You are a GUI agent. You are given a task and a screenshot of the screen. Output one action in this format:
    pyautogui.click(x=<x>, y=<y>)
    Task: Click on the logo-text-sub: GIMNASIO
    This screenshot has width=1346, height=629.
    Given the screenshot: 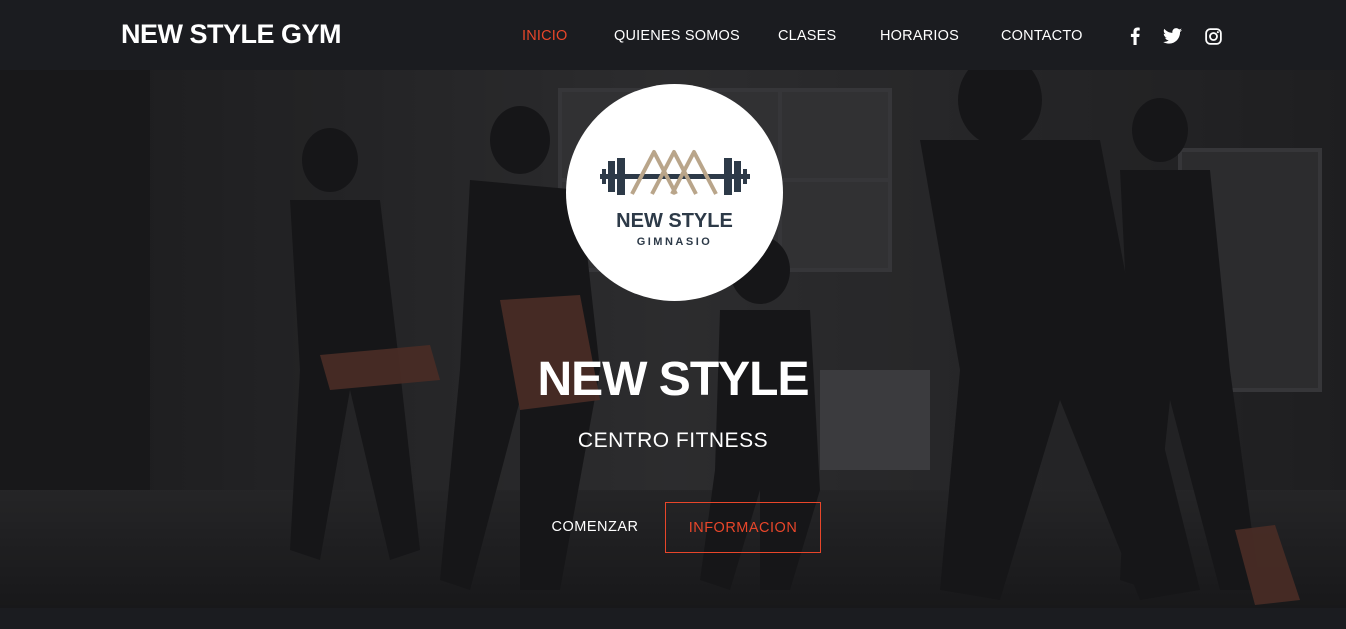 What is the action you would take?
    pyautogui.click(x=675, y=242)
    